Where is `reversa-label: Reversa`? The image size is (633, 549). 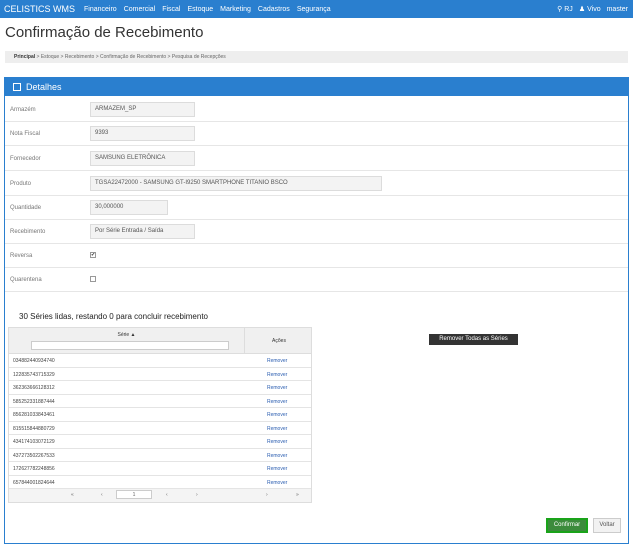
reversa-label: Reversa is located at coordinates (21, 256).